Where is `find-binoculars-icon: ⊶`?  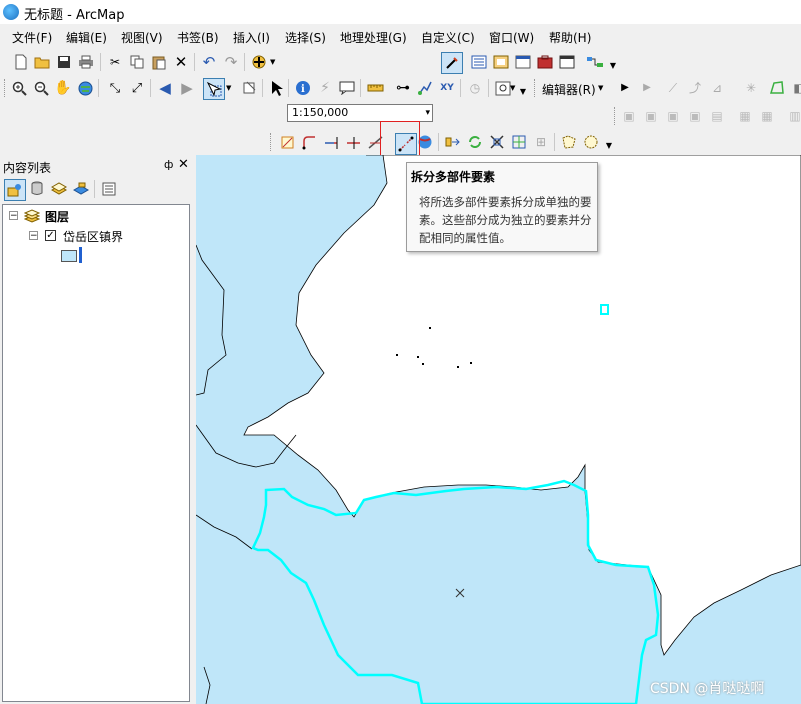 find-binoculars-icon: ⊶ is located at coordinates (403, 88).